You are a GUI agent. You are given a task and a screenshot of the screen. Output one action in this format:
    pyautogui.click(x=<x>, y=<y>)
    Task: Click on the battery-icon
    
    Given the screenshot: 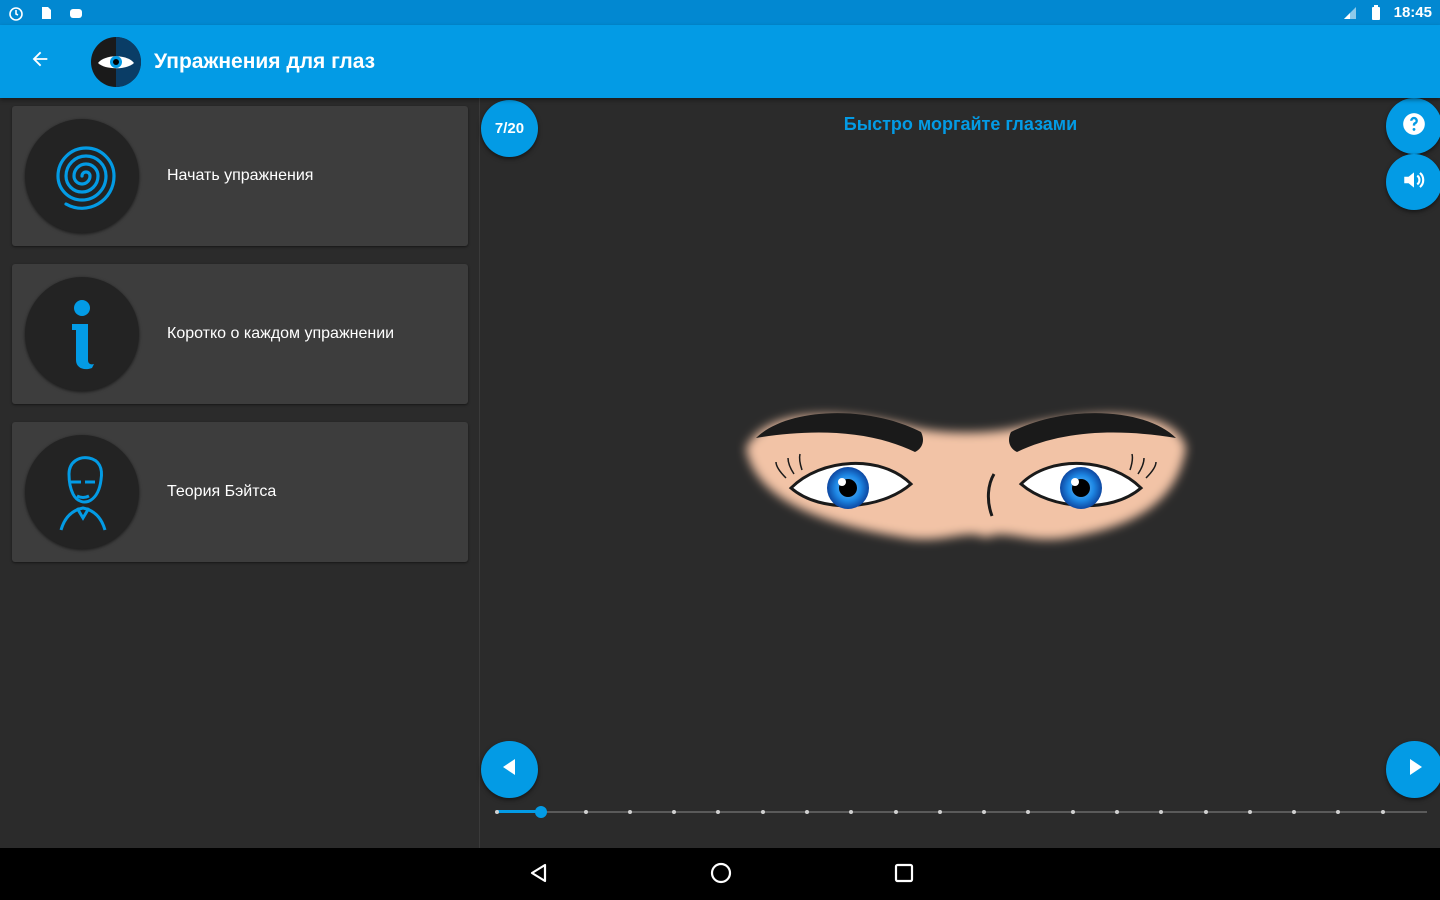 What is the action you would take?
    pyautogui.click(x=1376, y=12)
    